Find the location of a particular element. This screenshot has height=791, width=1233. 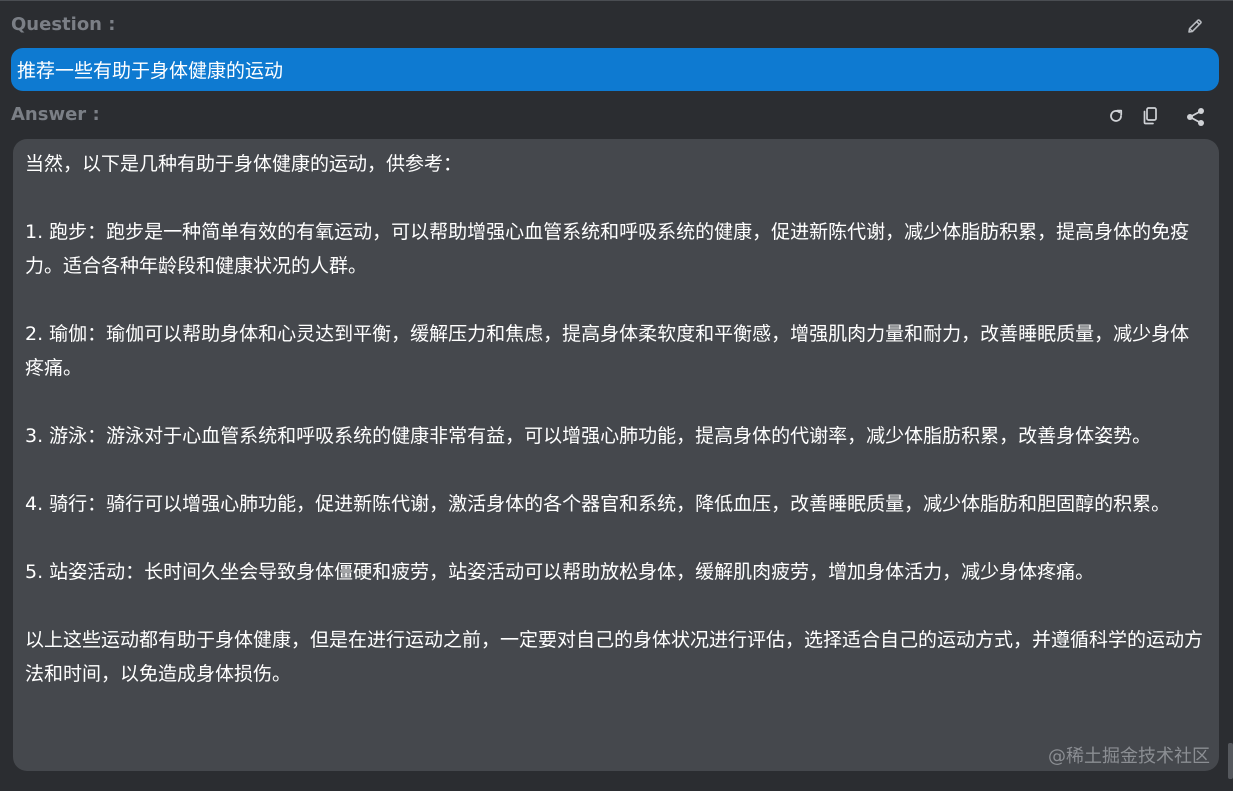

question-text-box: 推荐一些有助于身体健康的运动 is located at coordinates (615, 69).